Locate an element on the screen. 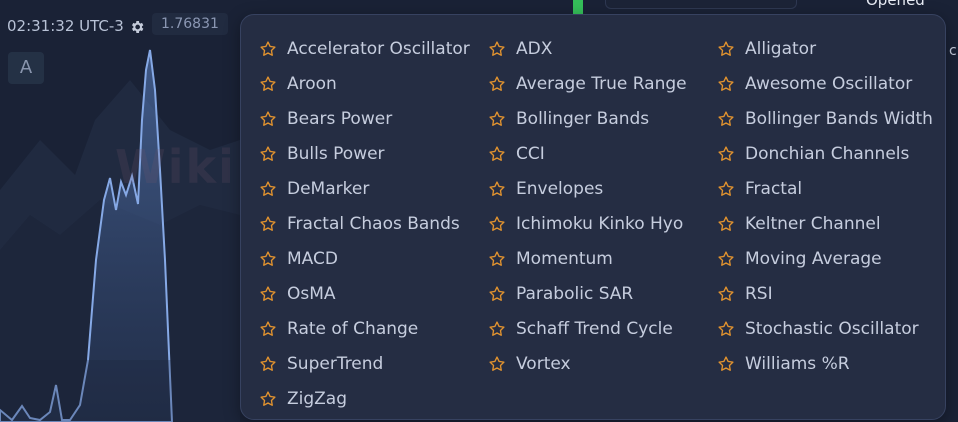 This screenshot has width=958, height=422. indicator-menu-item: Accelerator Oscillator is located at coordinates (364, 48).